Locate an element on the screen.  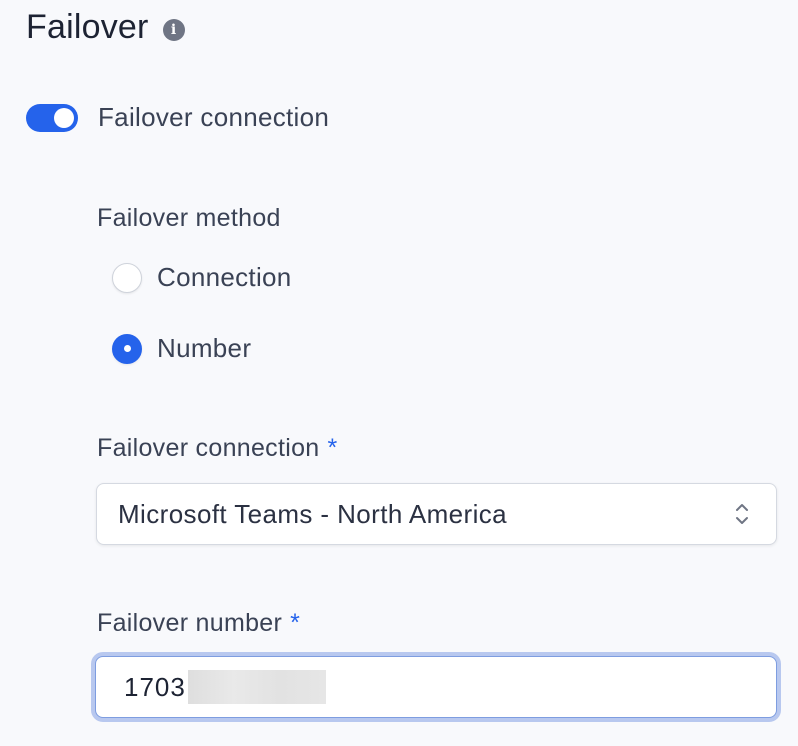
section-header: Failover i is located at coordinates (105, 27).